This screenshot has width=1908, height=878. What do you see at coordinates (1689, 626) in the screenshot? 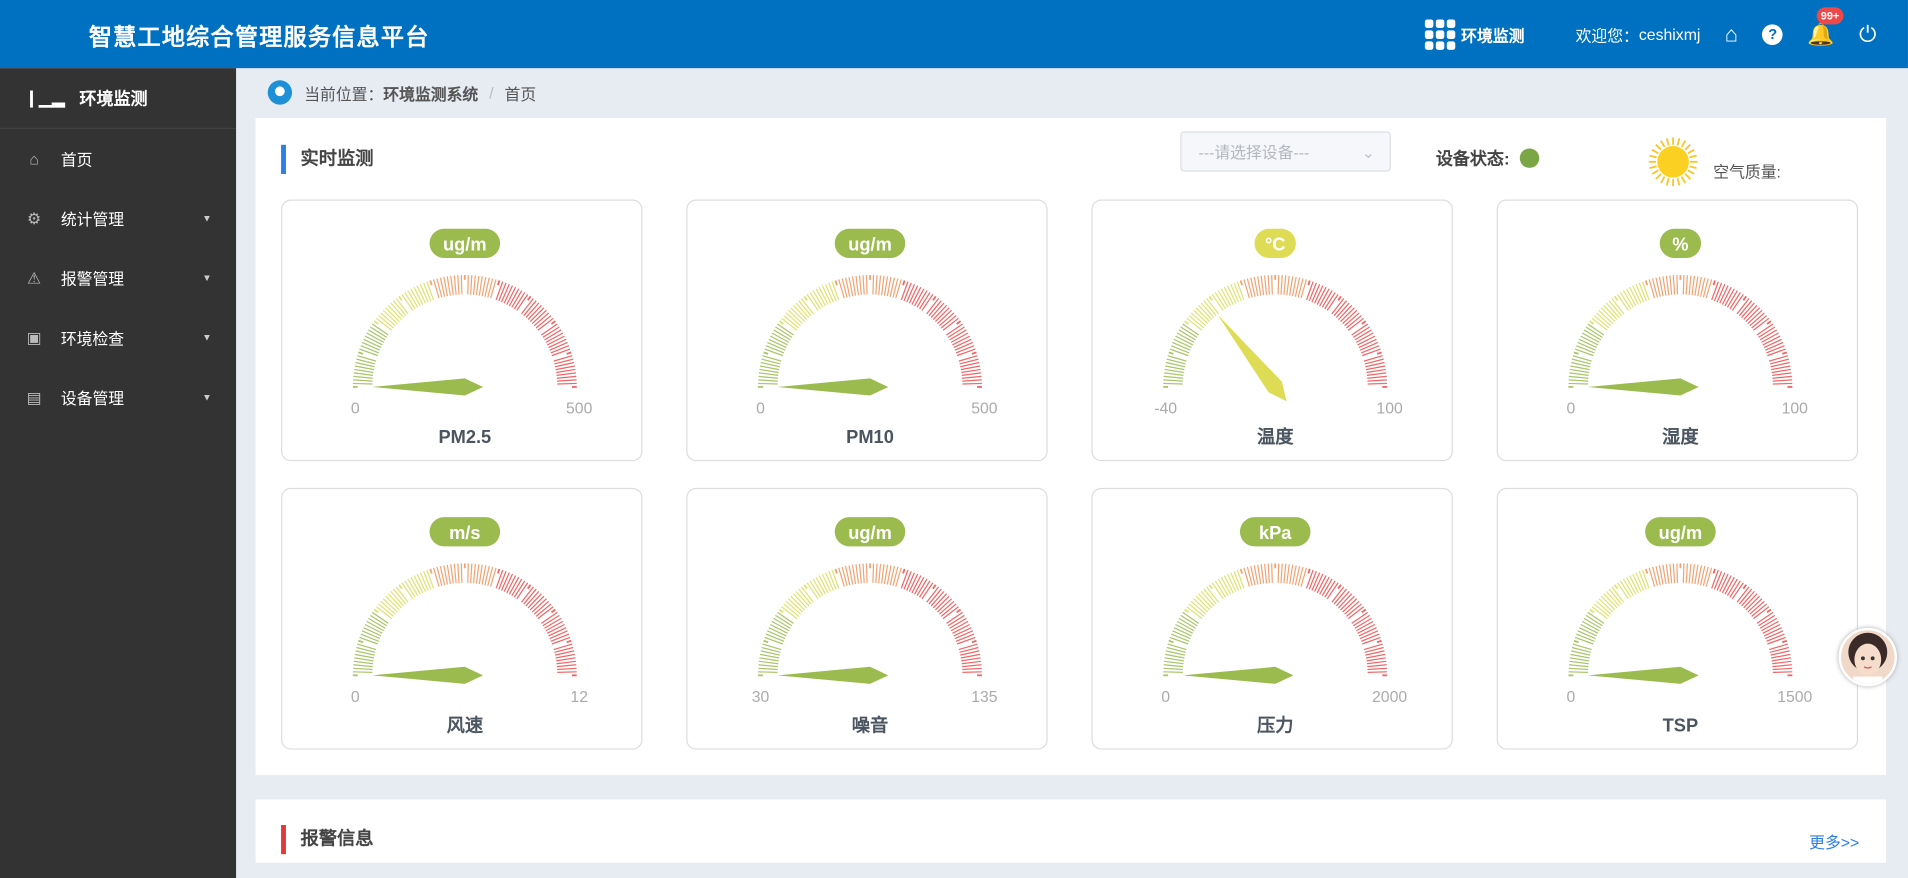
I see `gauge: ug/m 0 1500 TSP` at bounding box center [1689, 626].